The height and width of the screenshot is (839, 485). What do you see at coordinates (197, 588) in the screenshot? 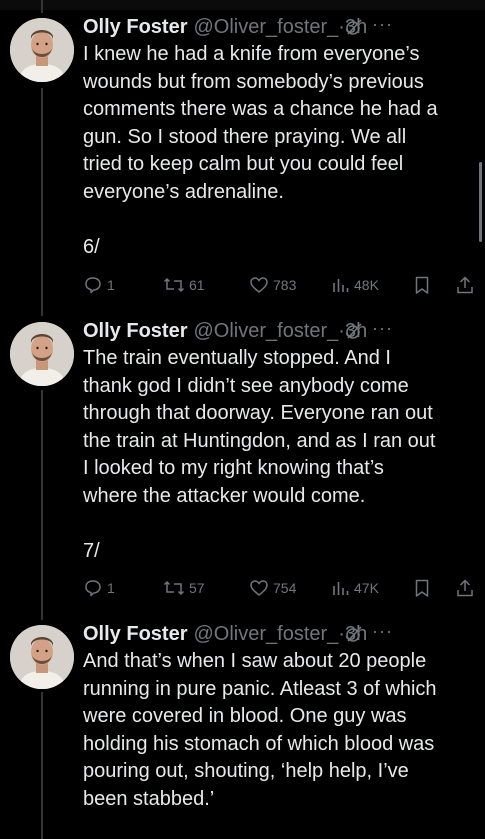
I see `repost-count: 57` at bounding box center [197, 588].